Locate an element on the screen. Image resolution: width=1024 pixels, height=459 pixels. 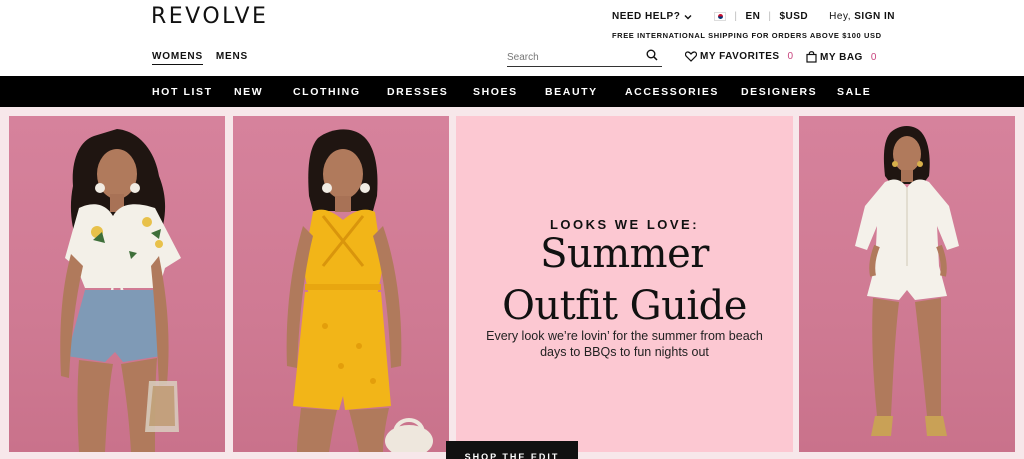
utility-bar: NEED HELP? | EN | $USD Hey, SIGN IN is located at coordinates (753, 16).